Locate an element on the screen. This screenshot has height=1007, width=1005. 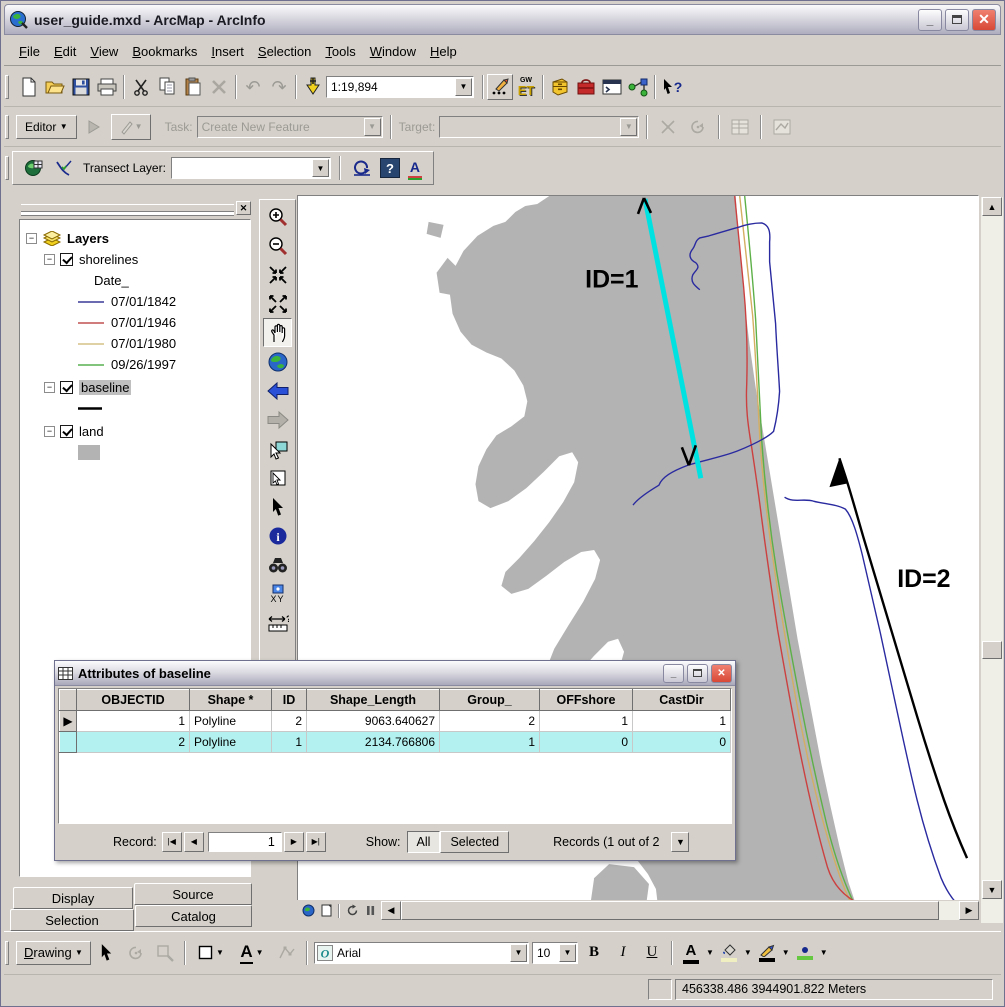
tab-display: Display is located at coordinates (73, 898).